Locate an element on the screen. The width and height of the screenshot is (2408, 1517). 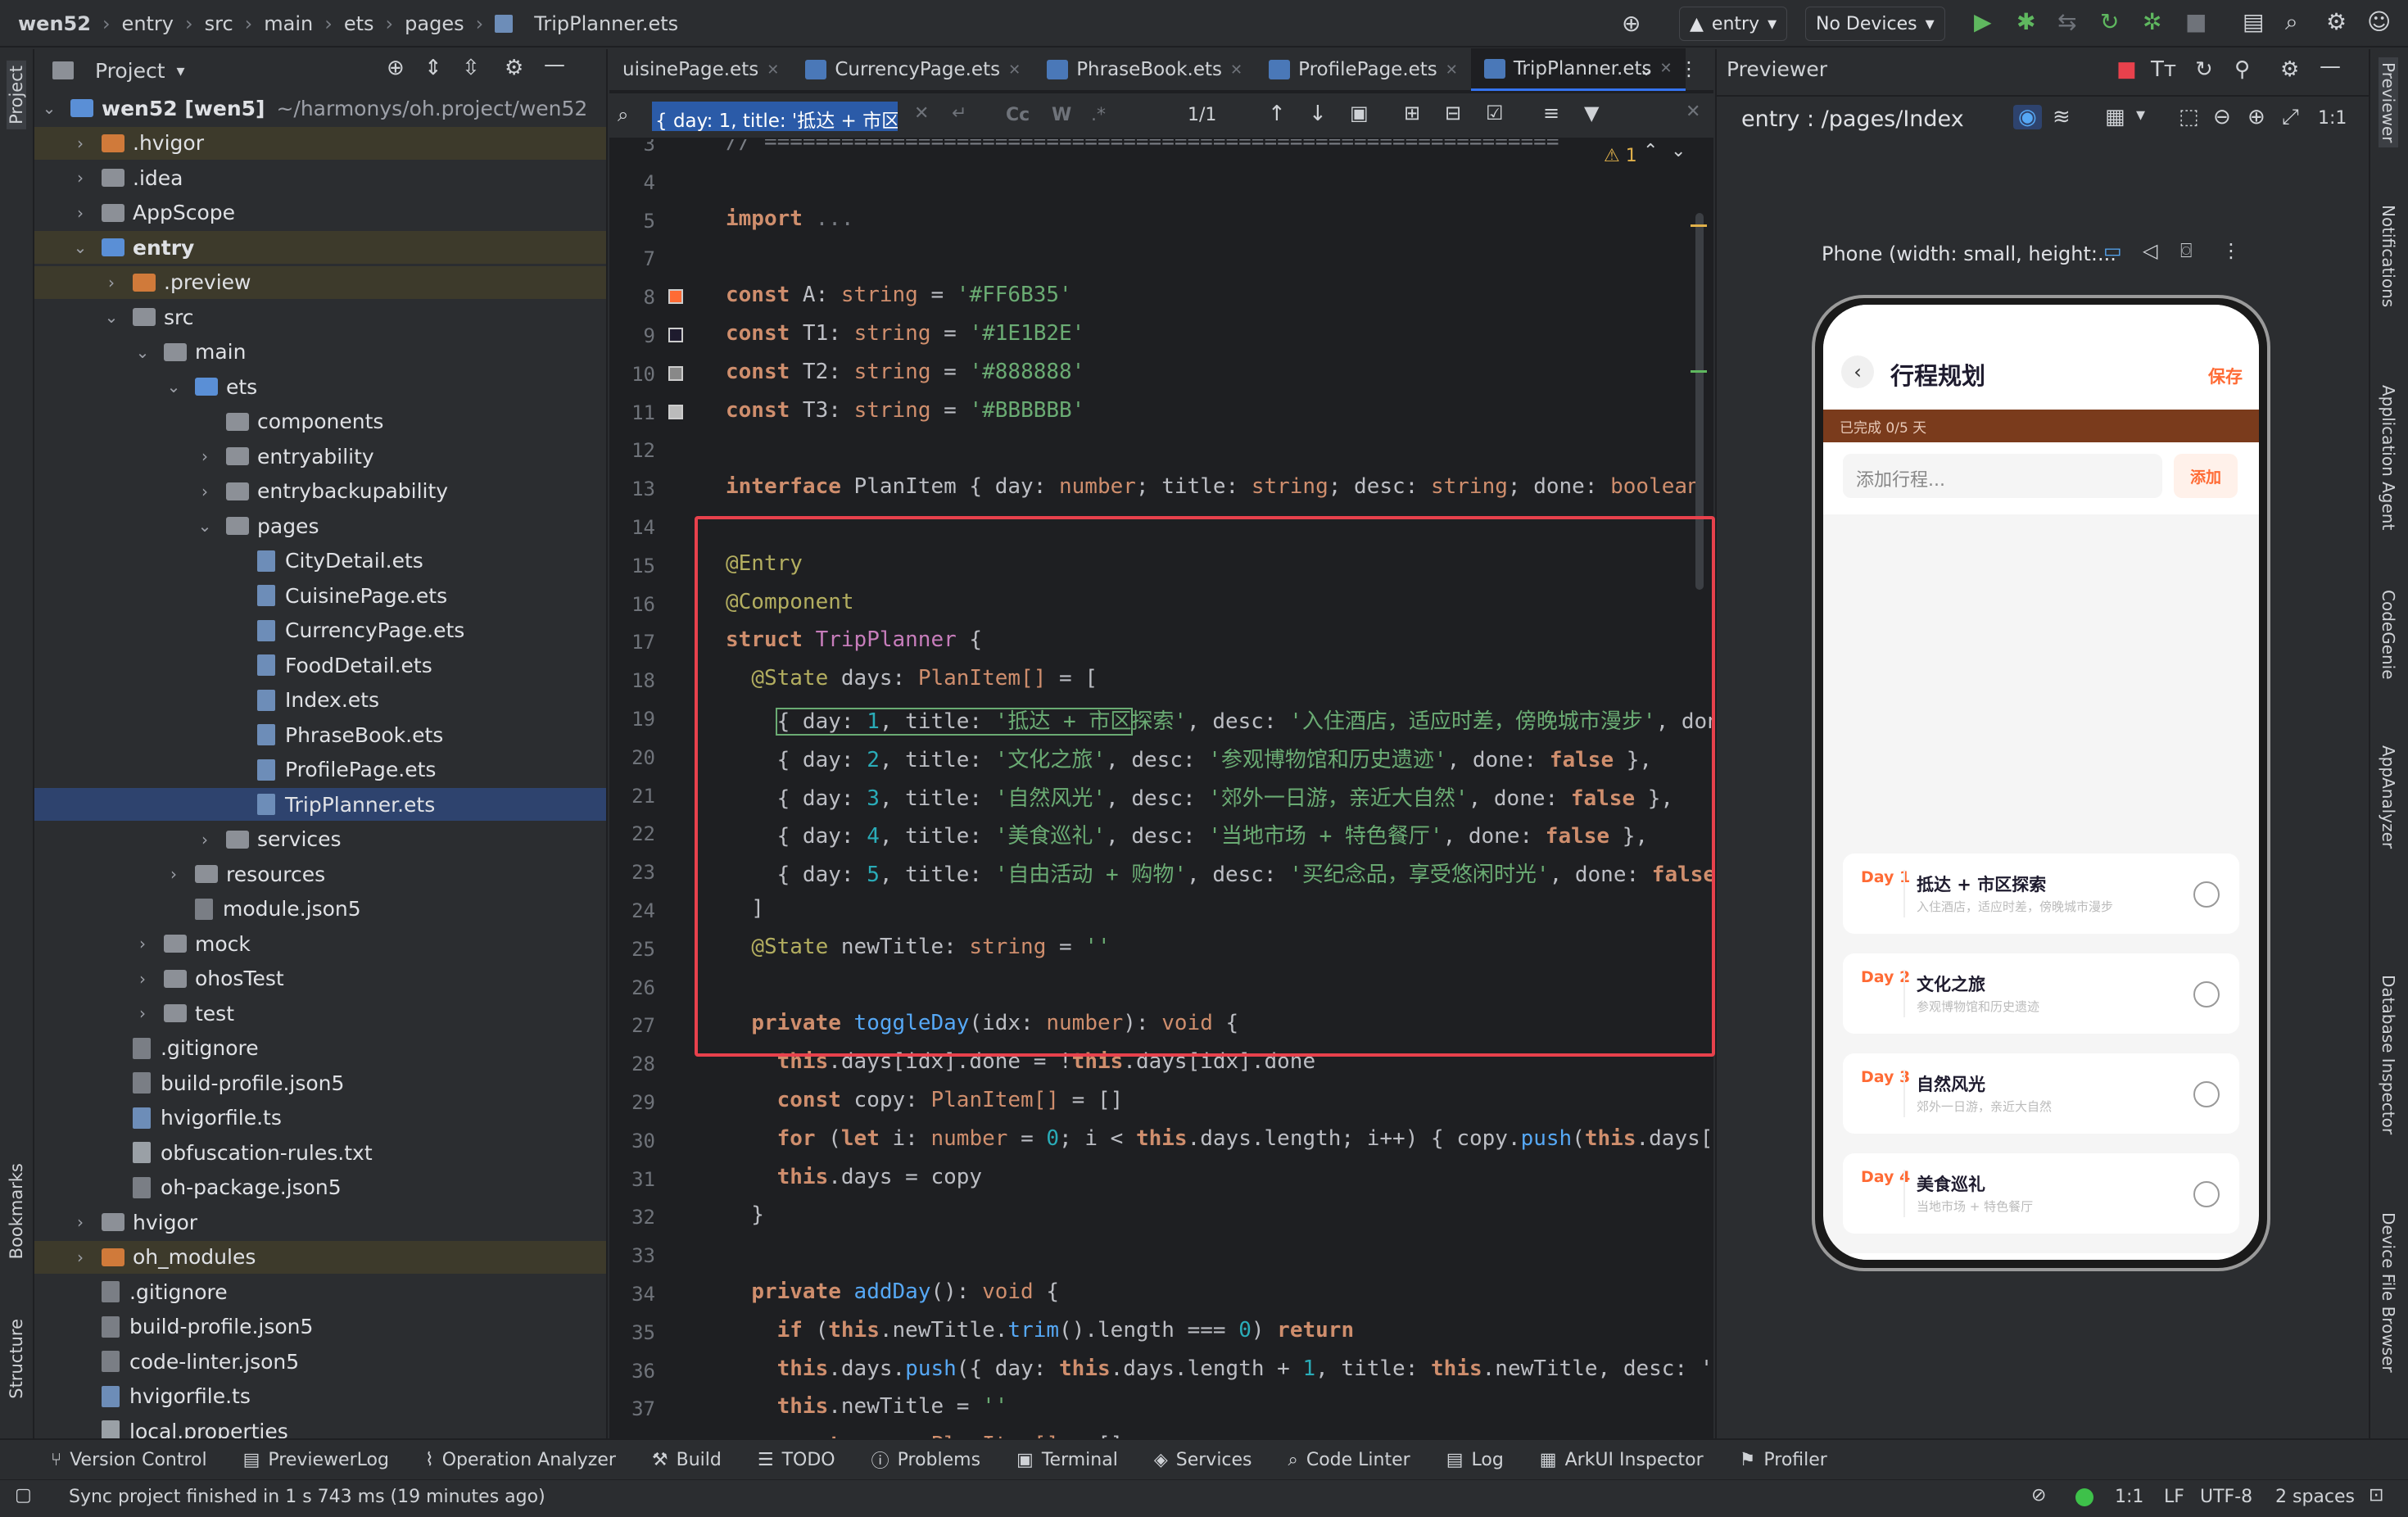
indent-setting: 2 spaces is located at coordinates (2315, 1497).